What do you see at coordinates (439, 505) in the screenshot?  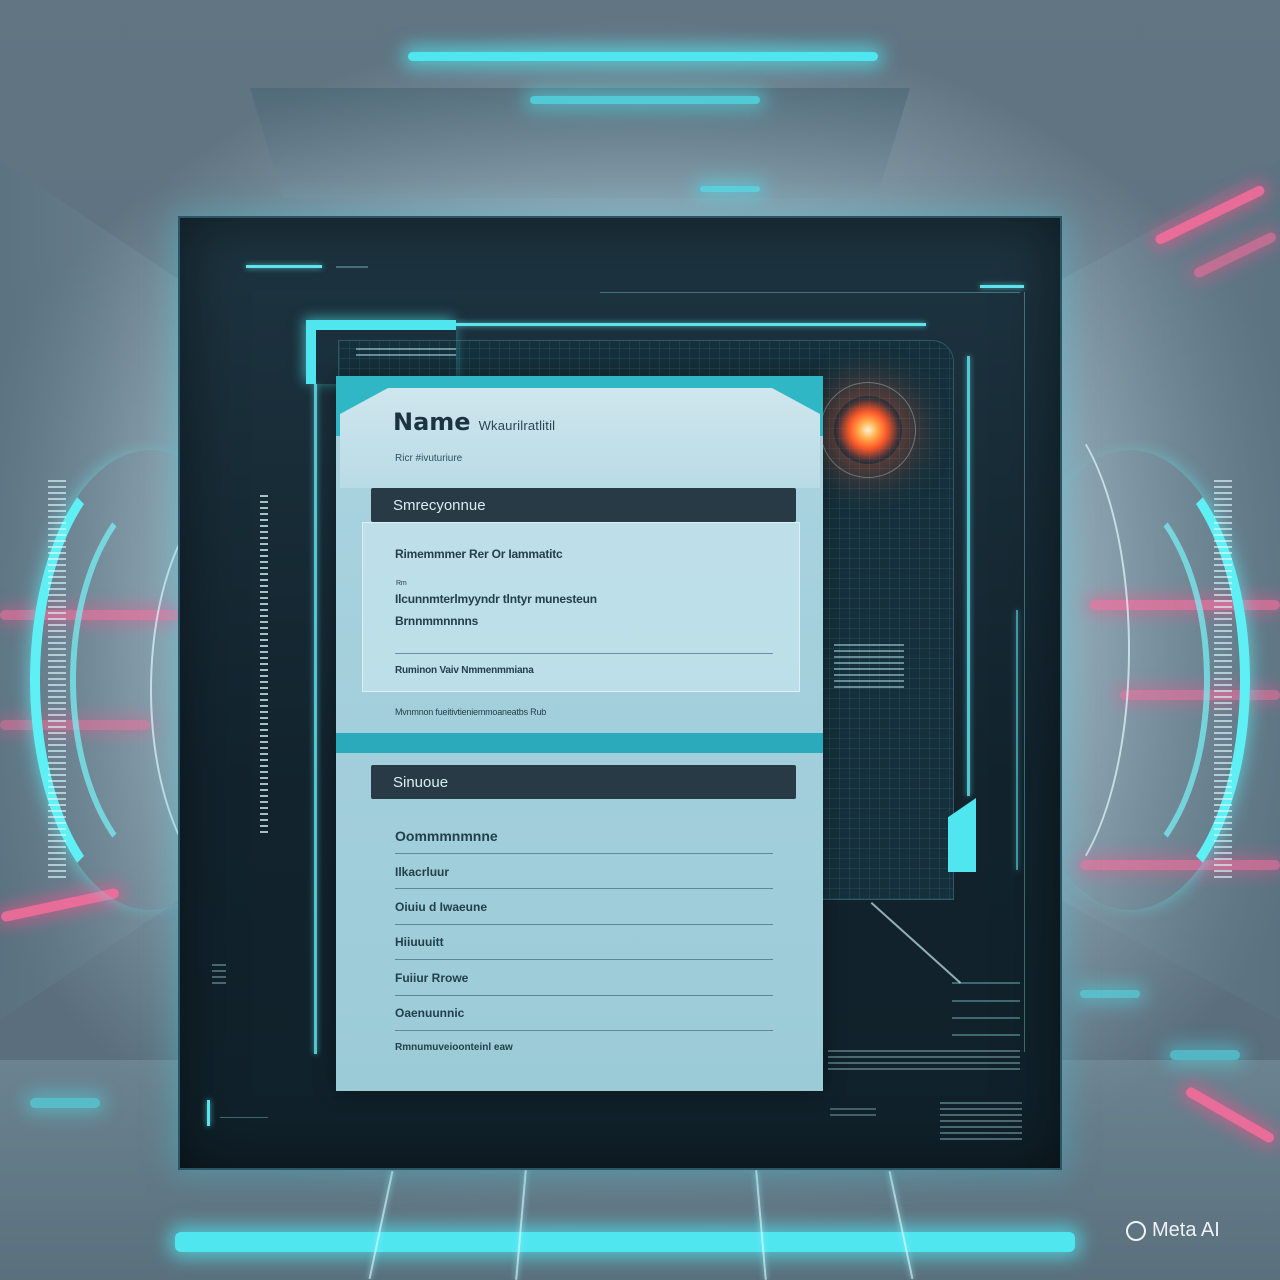 I see `section-header-label: Smrecyonnue` at bounding box center [439, 505].